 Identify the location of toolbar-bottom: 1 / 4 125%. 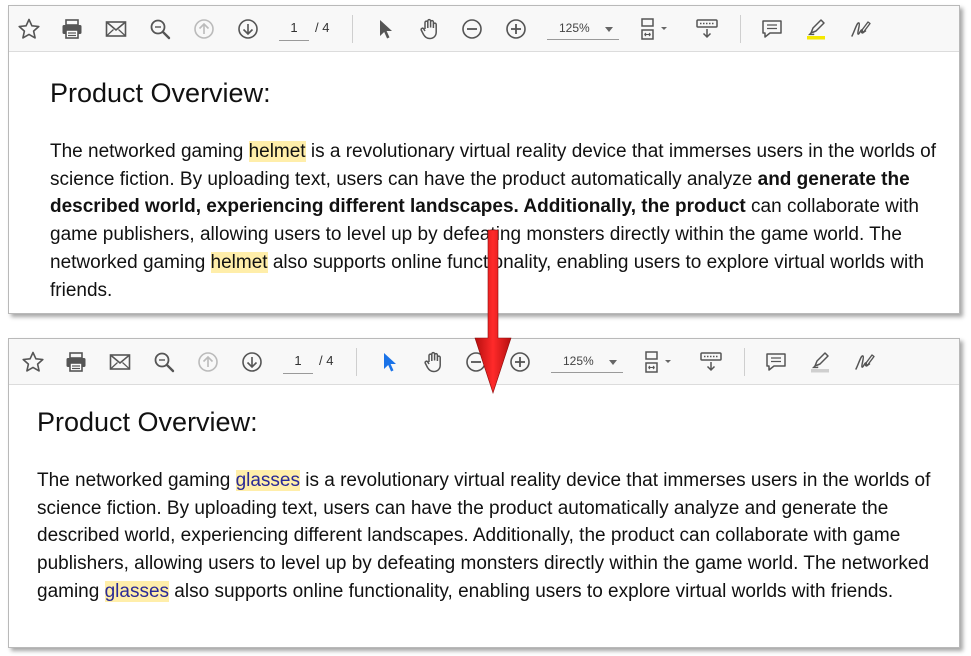
(484, 362).